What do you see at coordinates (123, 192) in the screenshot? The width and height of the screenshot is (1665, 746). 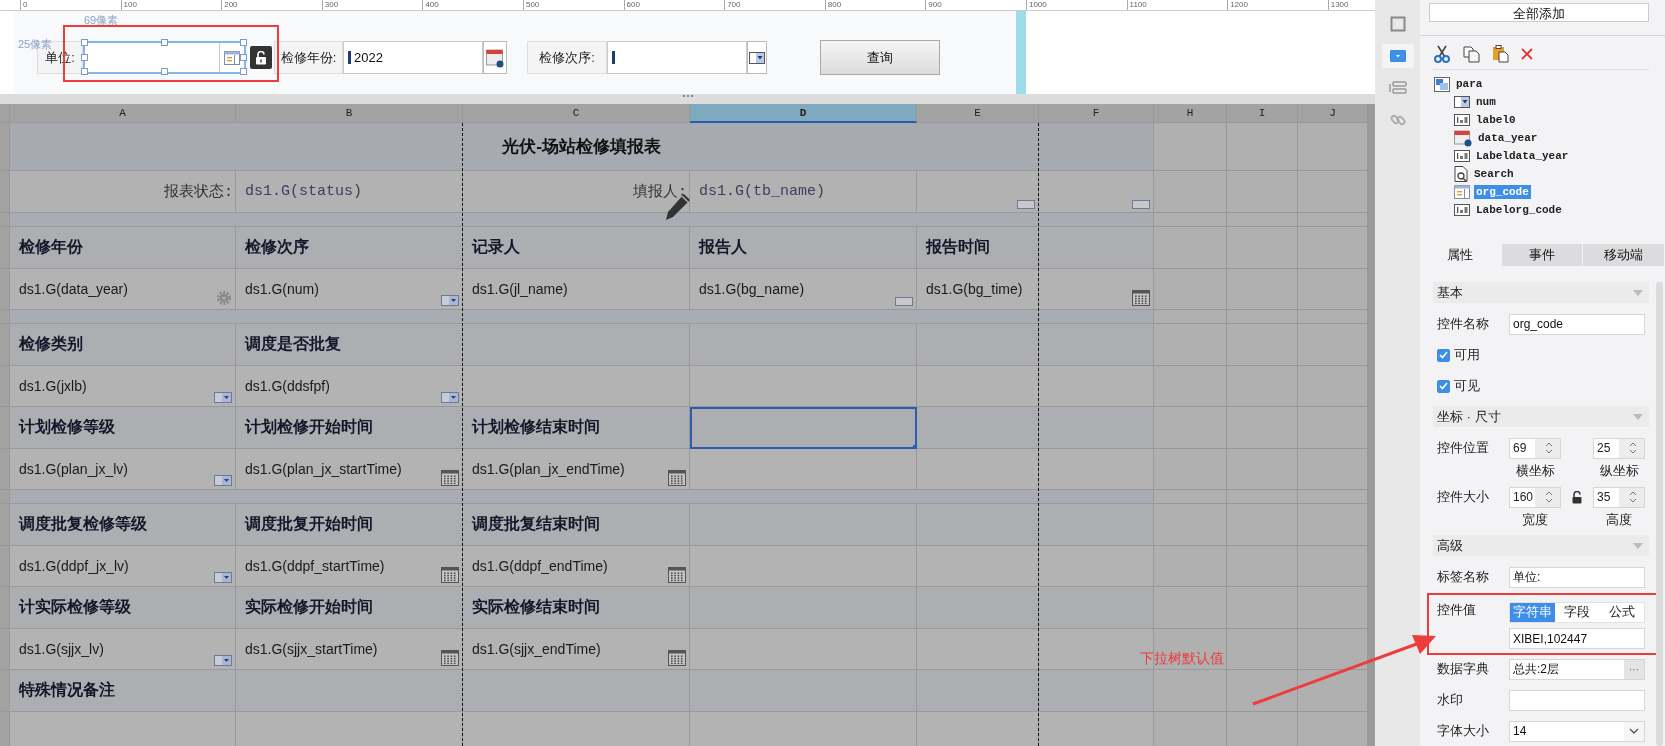 I see `table-cell: 报表状态:` at bounding box center [123, 192].